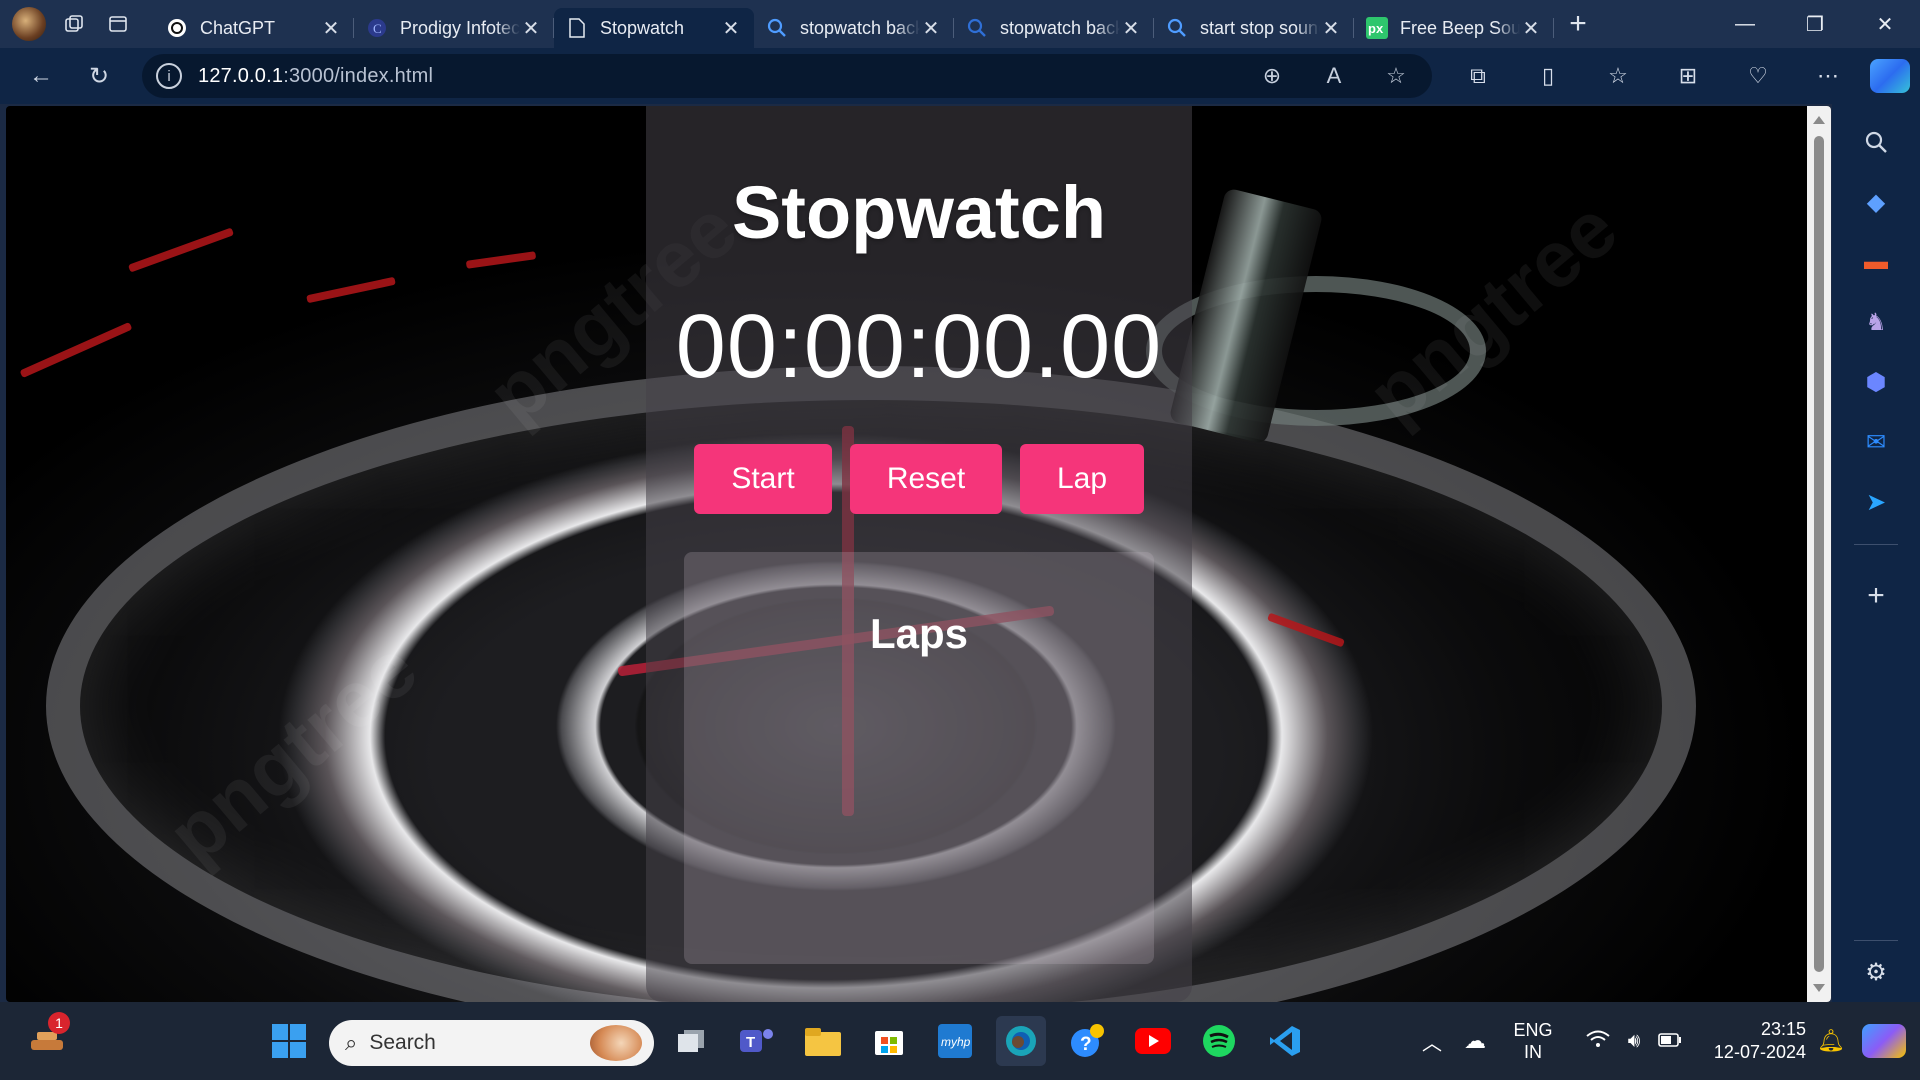 The image size is (1920, 1080). Describe the element at coordinates (1082, 479) in the screenshot. I see `lap-button: Lap` at that location.